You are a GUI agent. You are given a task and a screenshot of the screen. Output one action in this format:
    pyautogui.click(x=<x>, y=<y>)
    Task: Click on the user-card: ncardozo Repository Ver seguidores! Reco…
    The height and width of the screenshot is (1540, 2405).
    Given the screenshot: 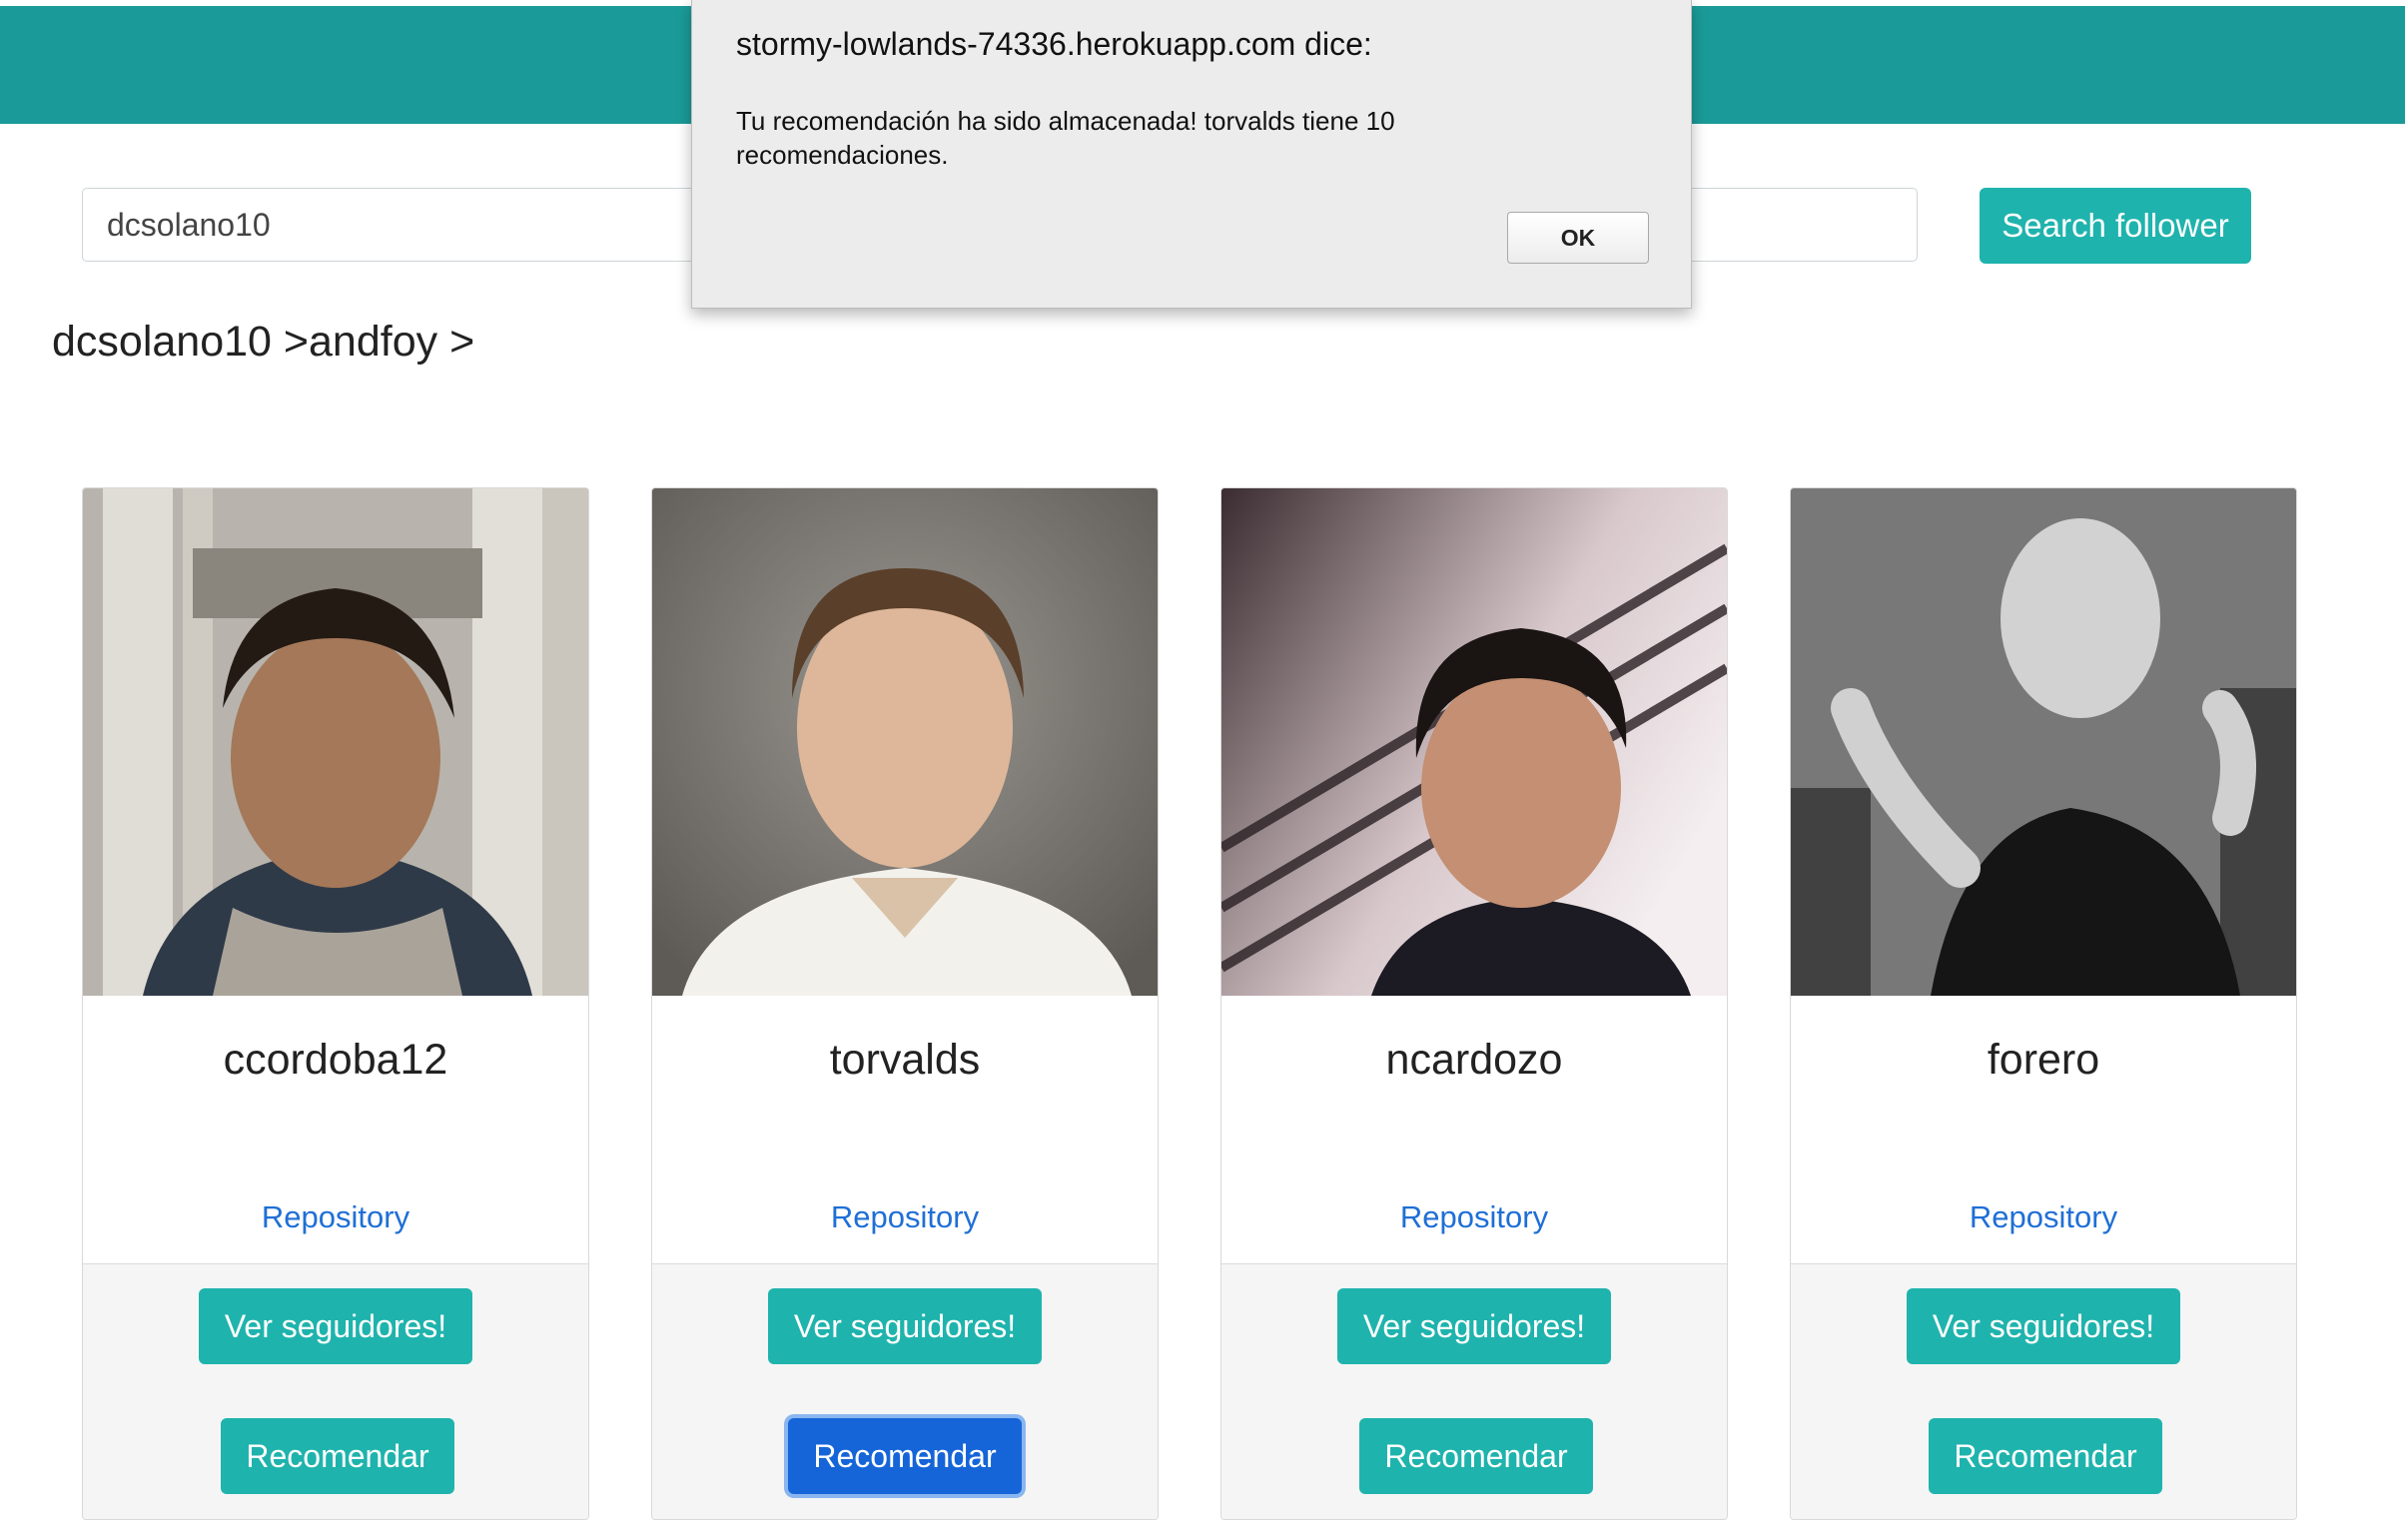 What is the action you would take?
    pyautogui.click(x=1474, y=1003)
    